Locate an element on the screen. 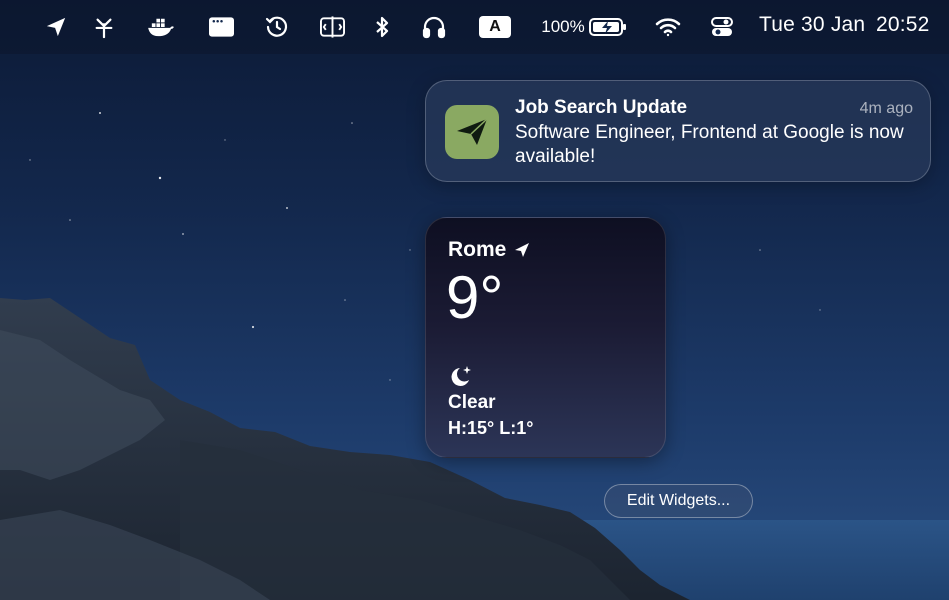  wifi-icon is located at coordinates (668, 27).